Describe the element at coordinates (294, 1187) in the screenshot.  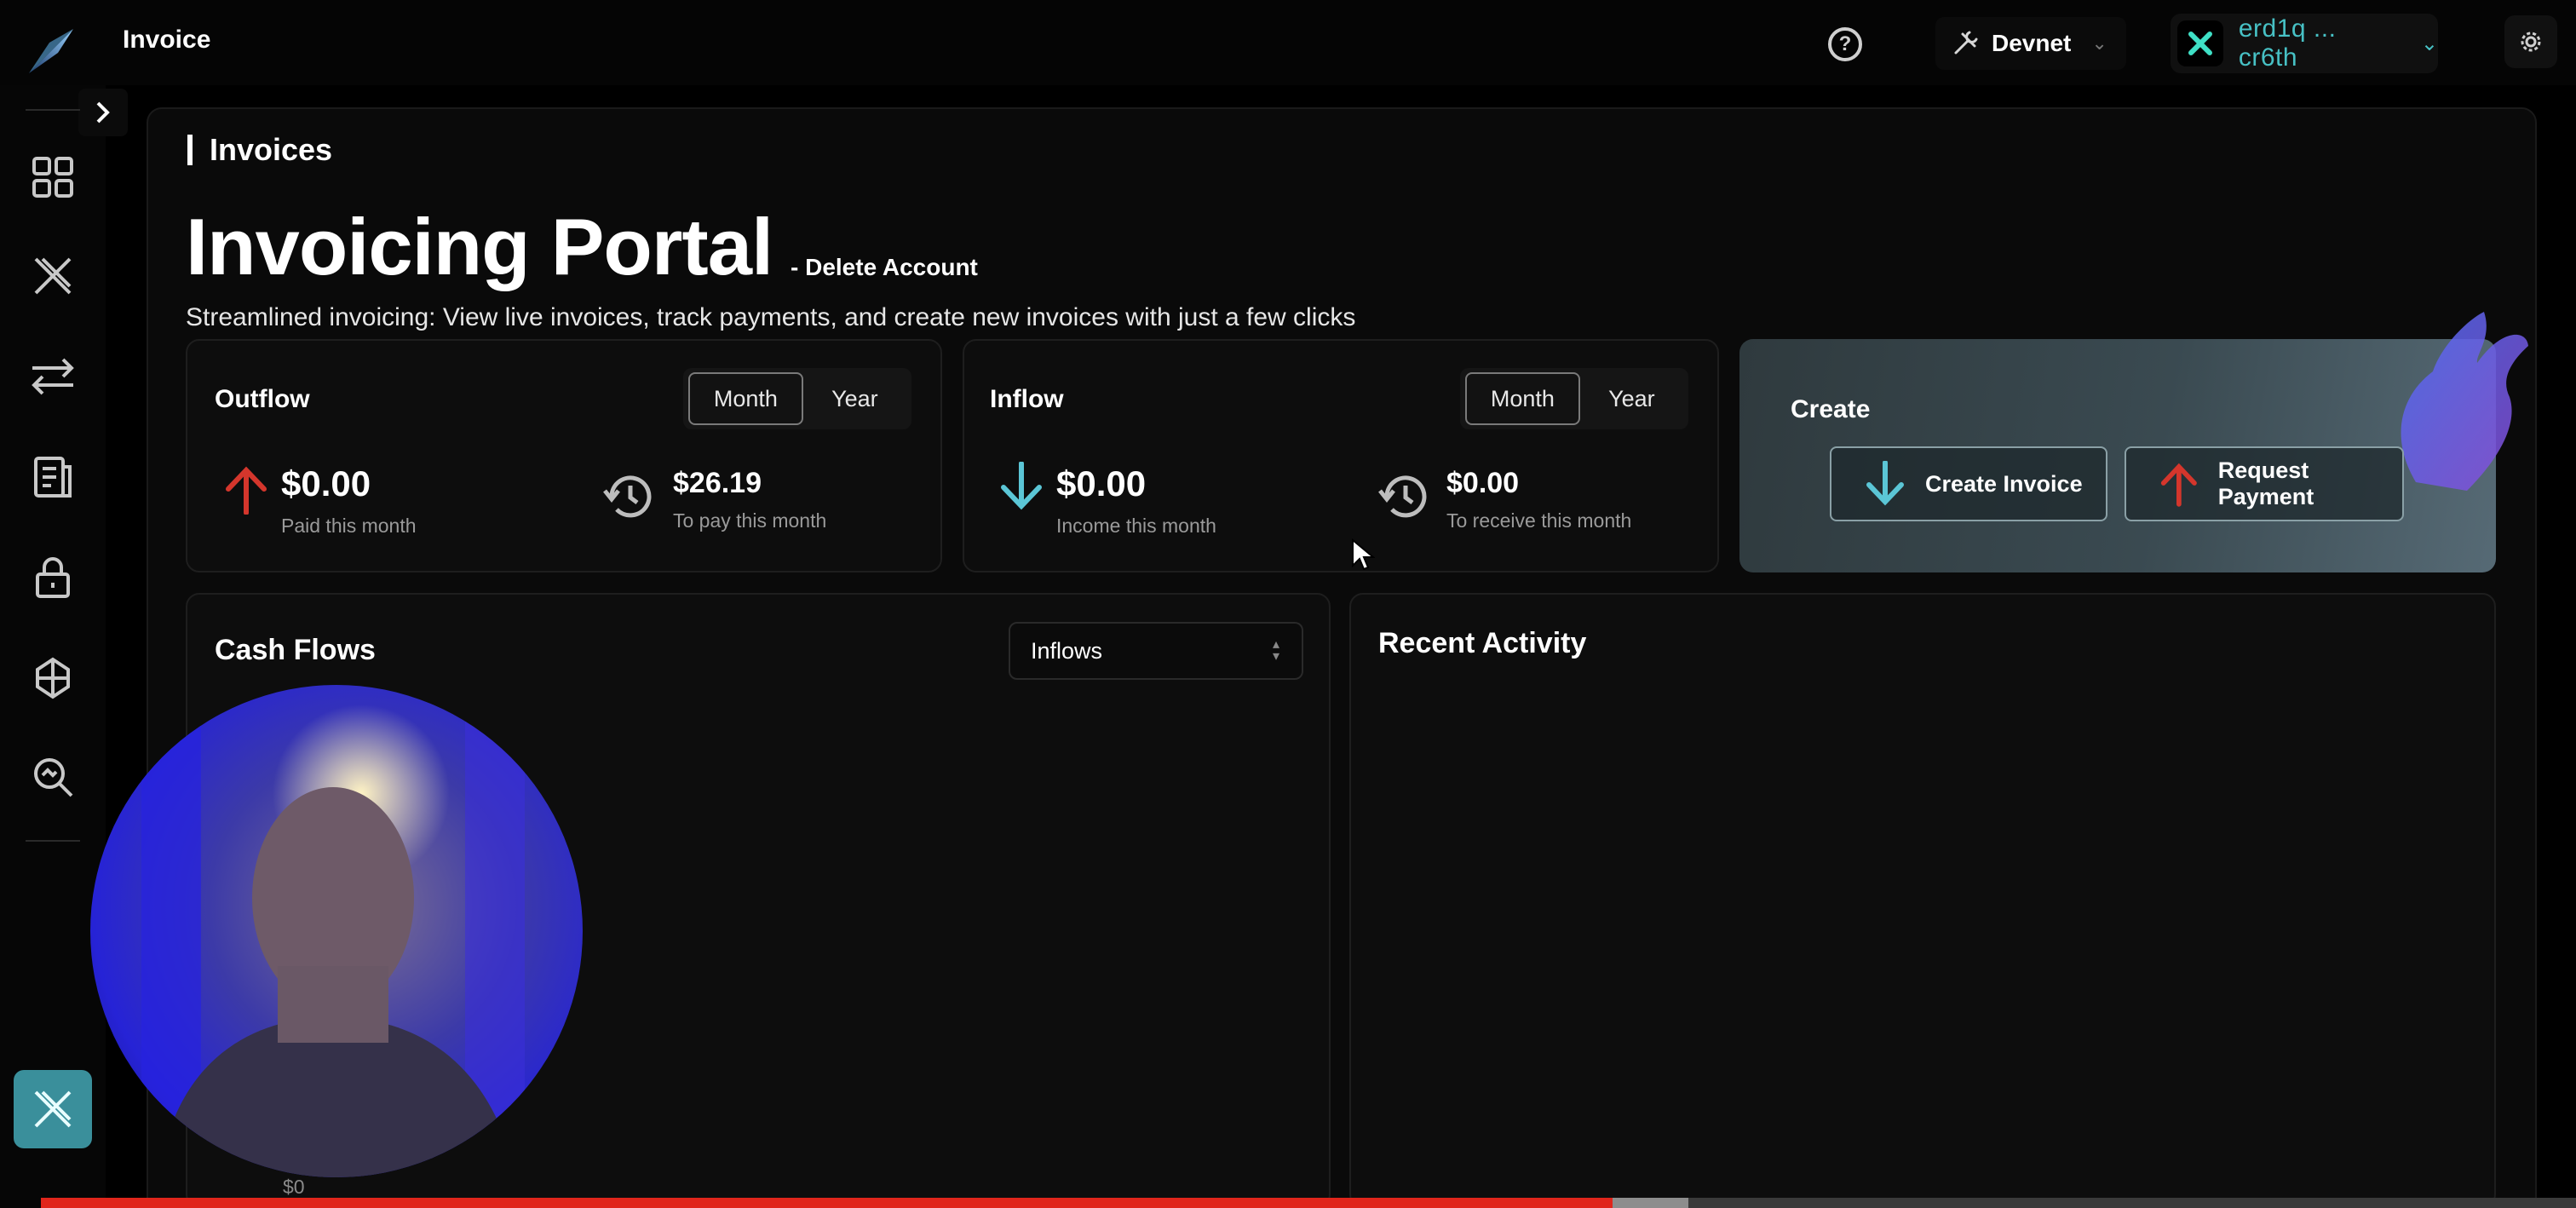
I see `chart-zero-tick: $0` at that location.